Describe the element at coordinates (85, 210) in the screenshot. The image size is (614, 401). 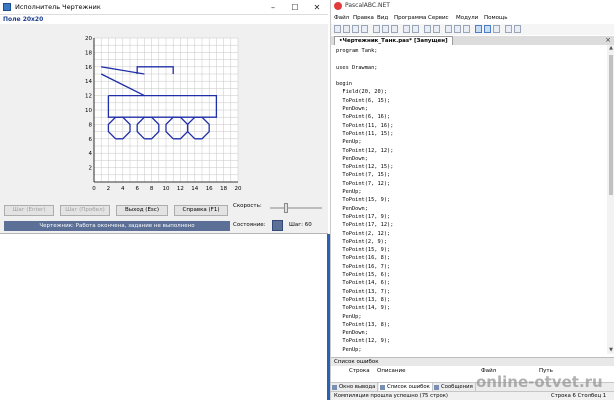
I see `step-over-button: Шаг (Пробел)` at that location.